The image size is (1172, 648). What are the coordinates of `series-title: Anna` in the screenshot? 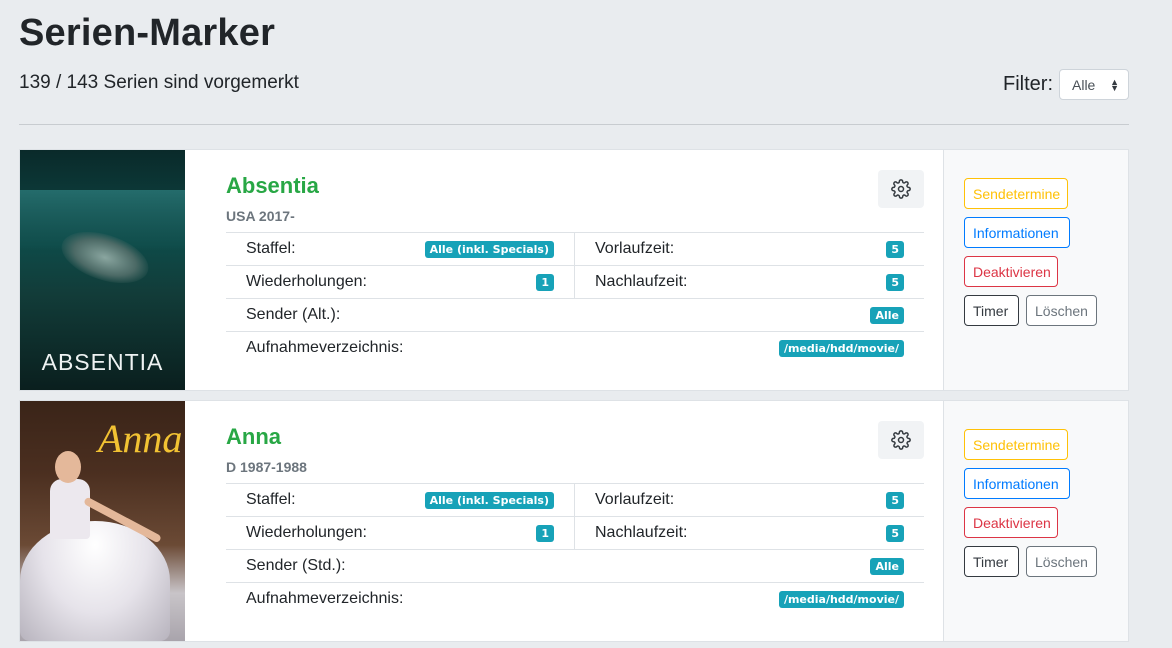 It's located at (253, 437).